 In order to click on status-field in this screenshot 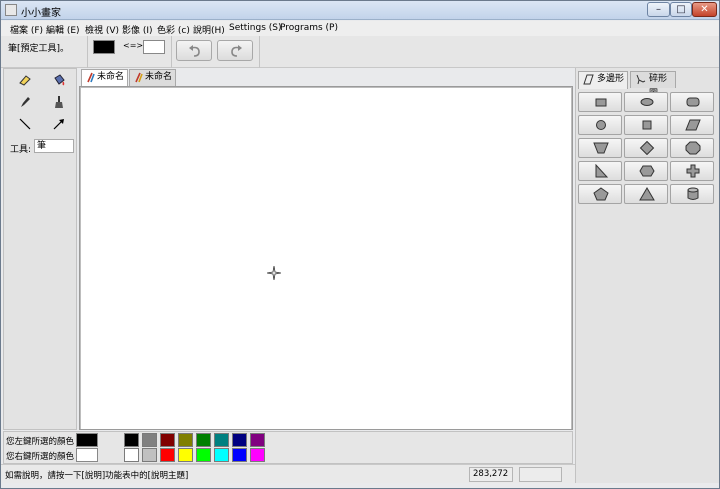, I will do `click(540, 474)`.